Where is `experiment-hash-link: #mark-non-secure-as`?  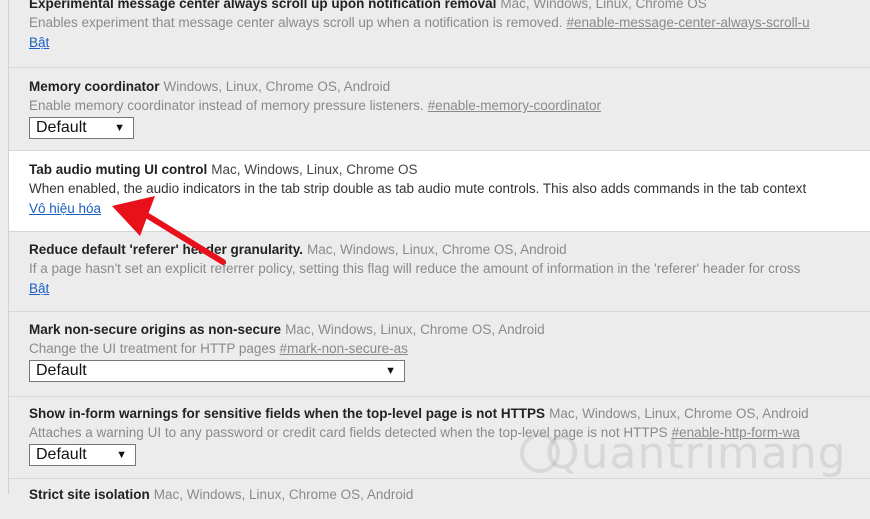
experiment-hash-link: #mark-non-secure-as is located at coordinates (344, 348).